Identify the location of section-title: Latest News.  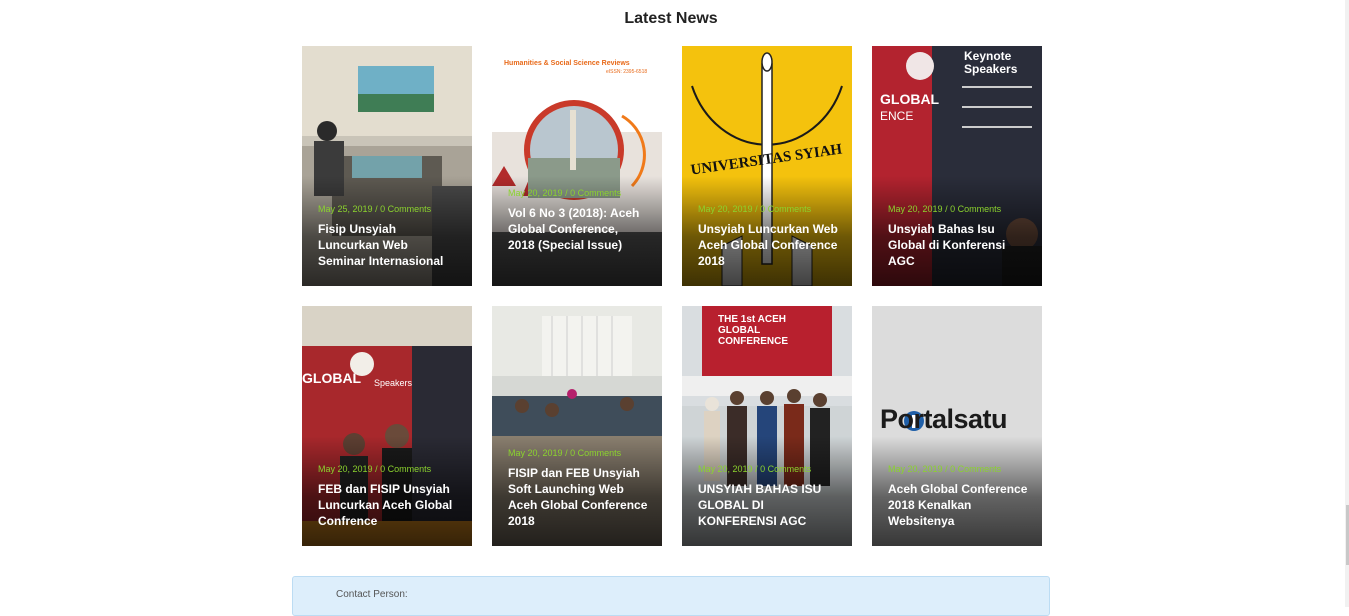
(671, 18).